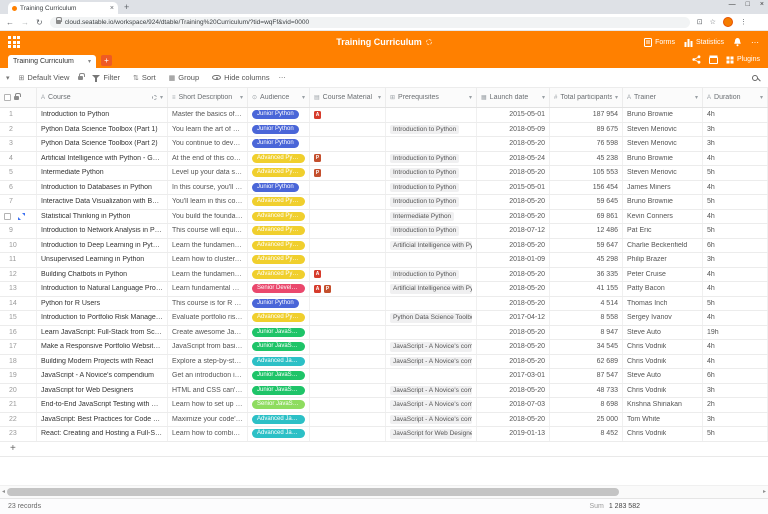 The image size is (768, 514). Describe the element at coordinates (659, 42) in the screenshot. I see `forms-button: Forms` at that location.